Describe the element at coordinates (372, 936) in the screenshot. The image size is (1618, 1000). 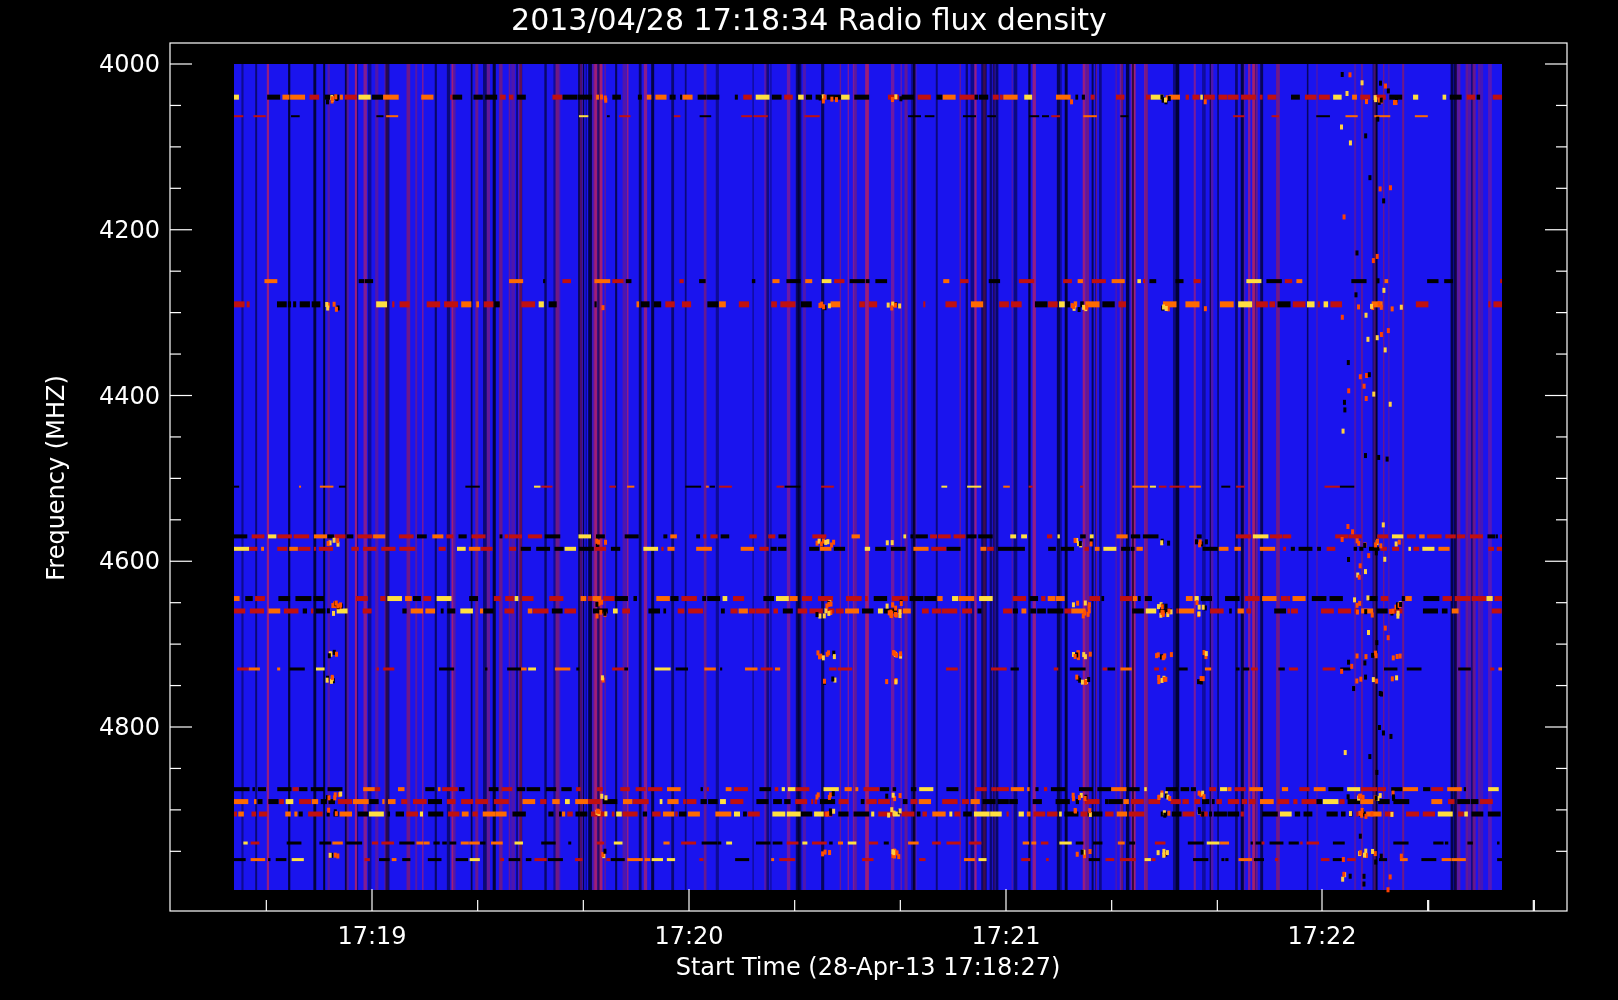
I see `tick-label: 17:19` at that location.